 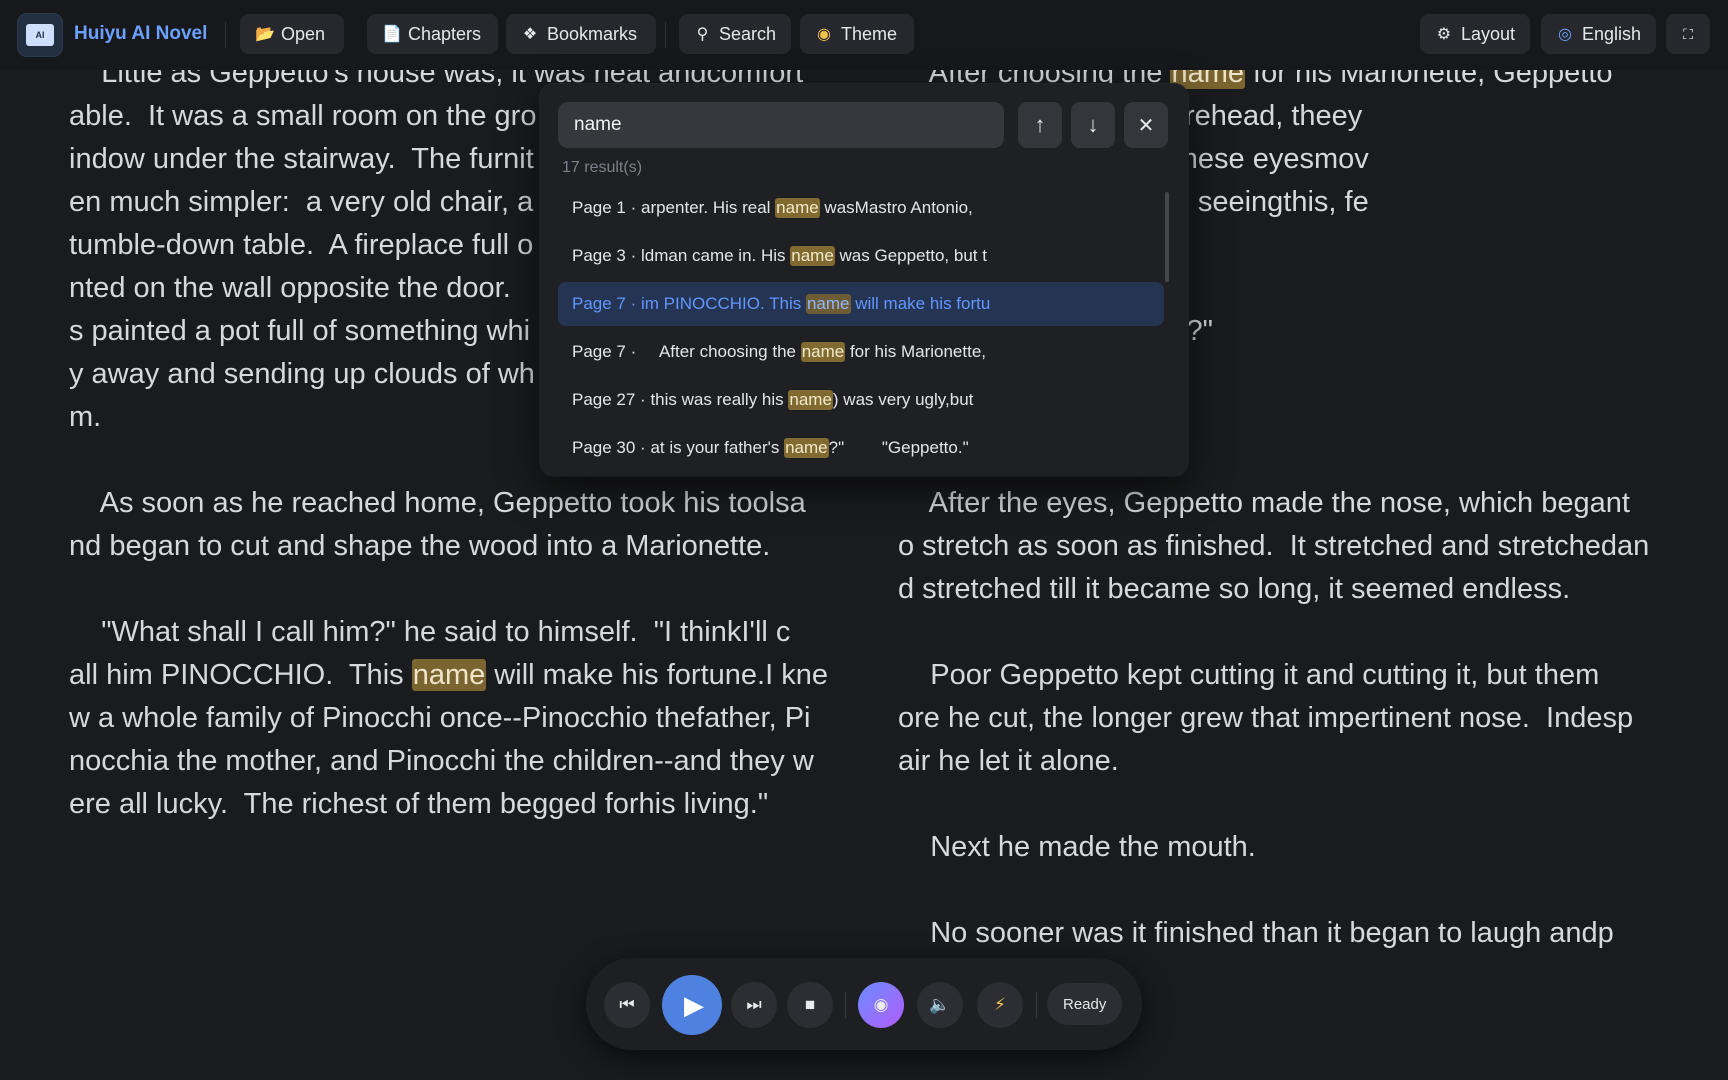 What do you see at coordinates (581, 34) in the screenshot?
I see `bookmarks-button: ❖ Bookmarks` at bounding box center [581, 34].